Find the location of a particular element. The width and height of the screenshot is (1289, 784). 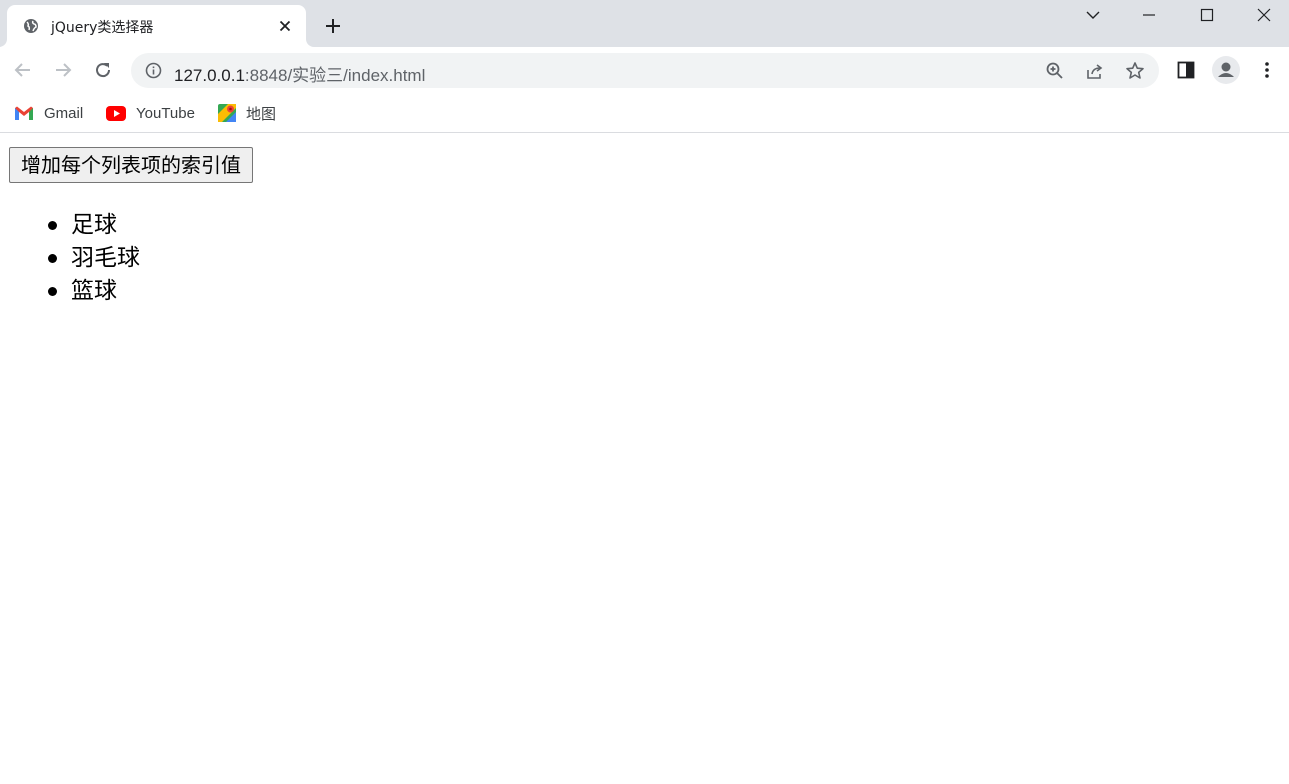

back-arrow-icon is located at coordinates (23, 70).